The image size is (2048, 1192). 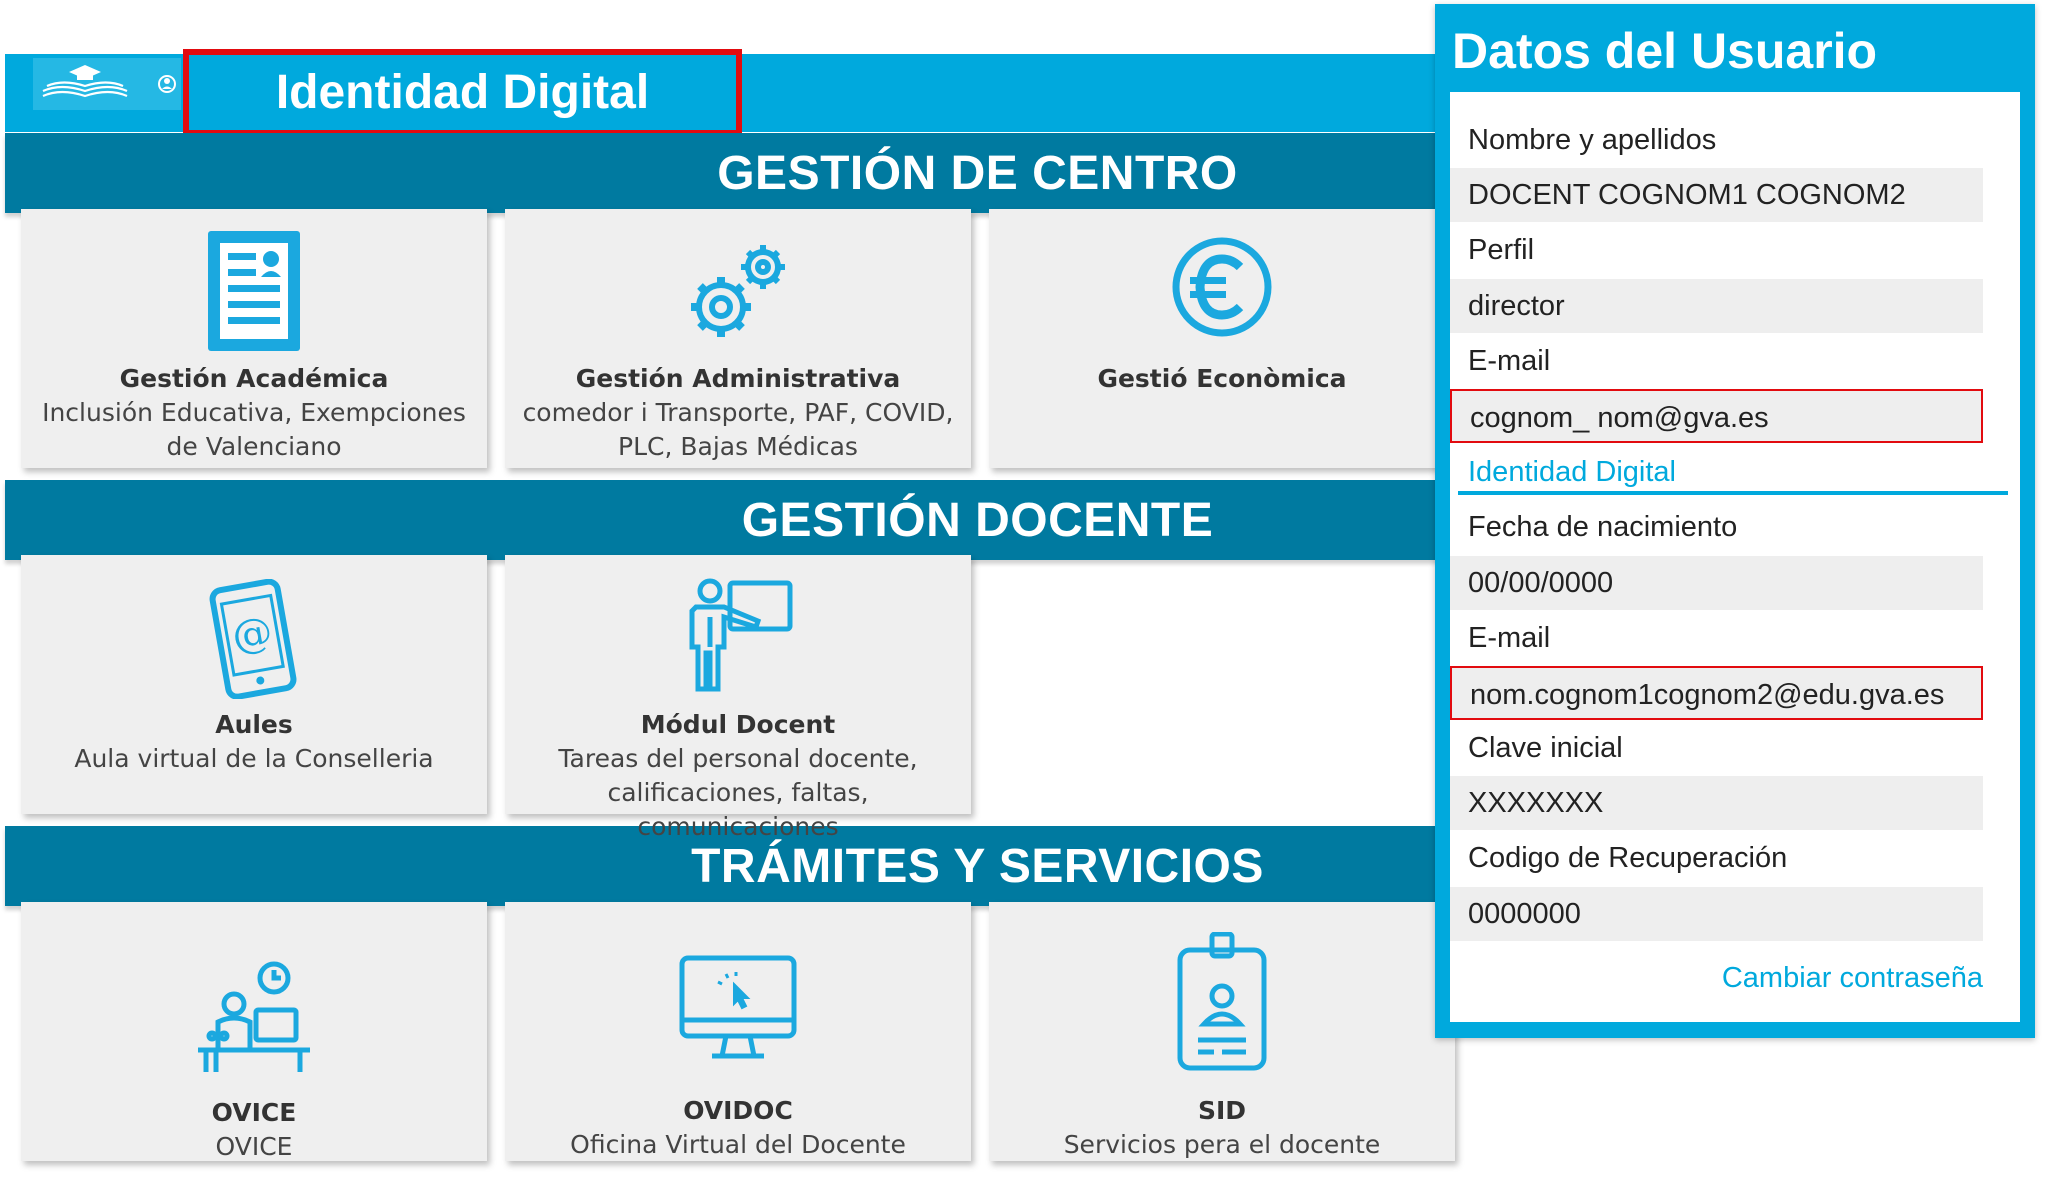 What do you see at coordinates (1791, 978) in the screenshot?
I see `change-password-link: Cambiar contraseña` at bounding box center [1791, 978].